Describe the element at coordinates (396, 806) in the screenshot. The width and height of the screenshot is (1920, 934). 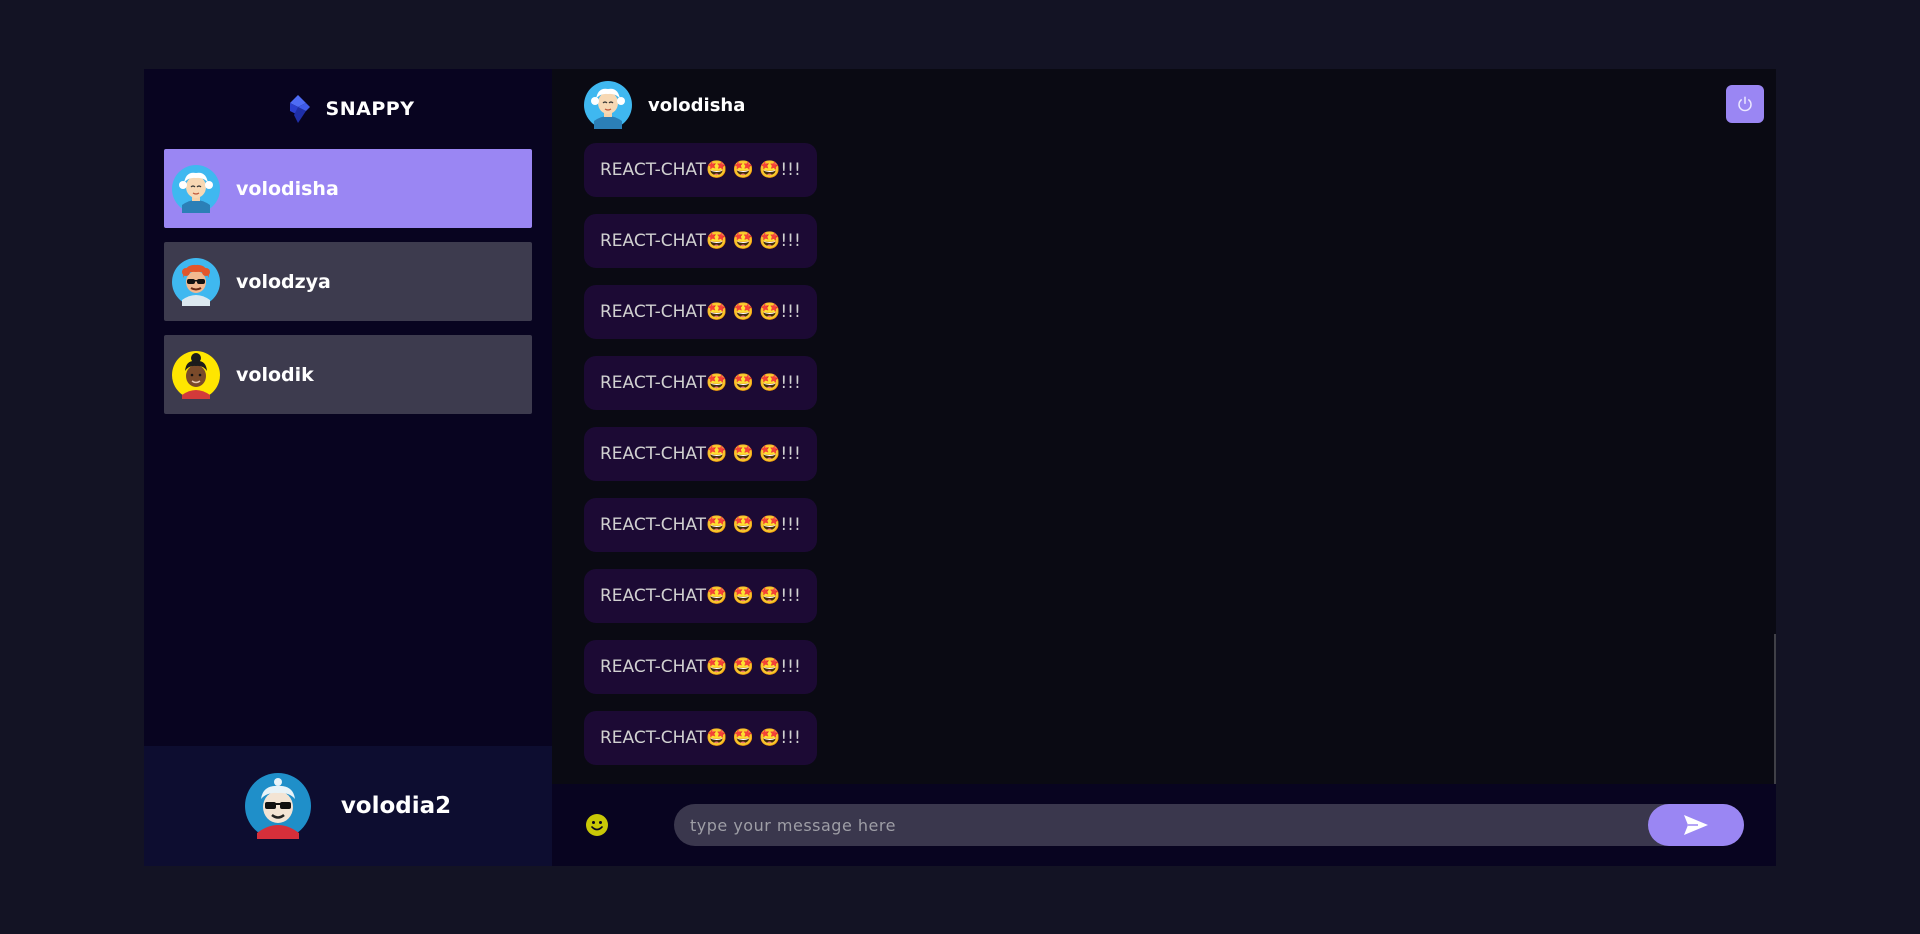
I see `current-user-name: volodia2` at that location.